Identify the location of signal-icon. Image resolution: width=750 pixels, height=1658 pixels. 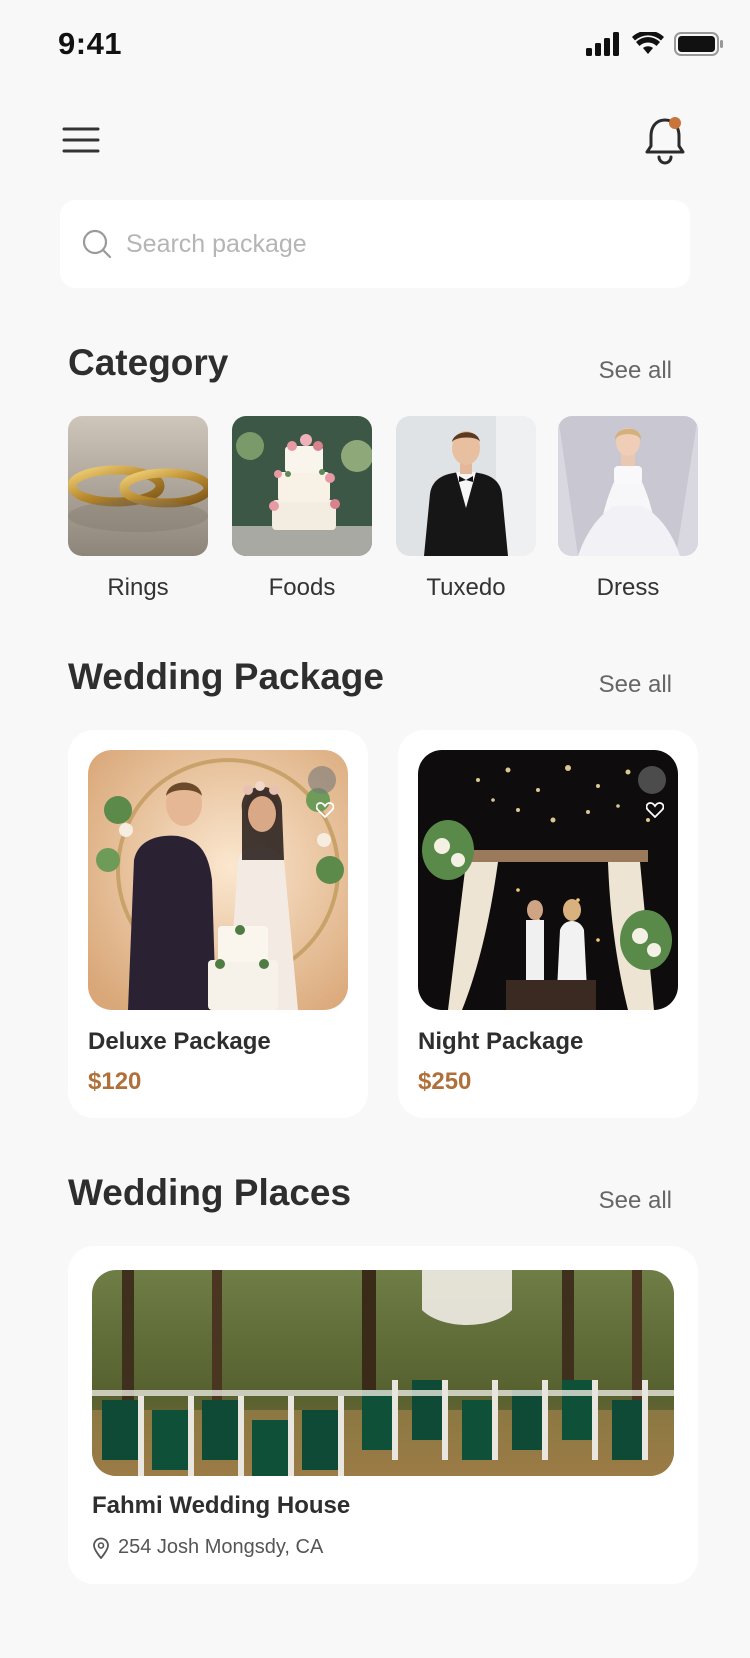
(602, 44).